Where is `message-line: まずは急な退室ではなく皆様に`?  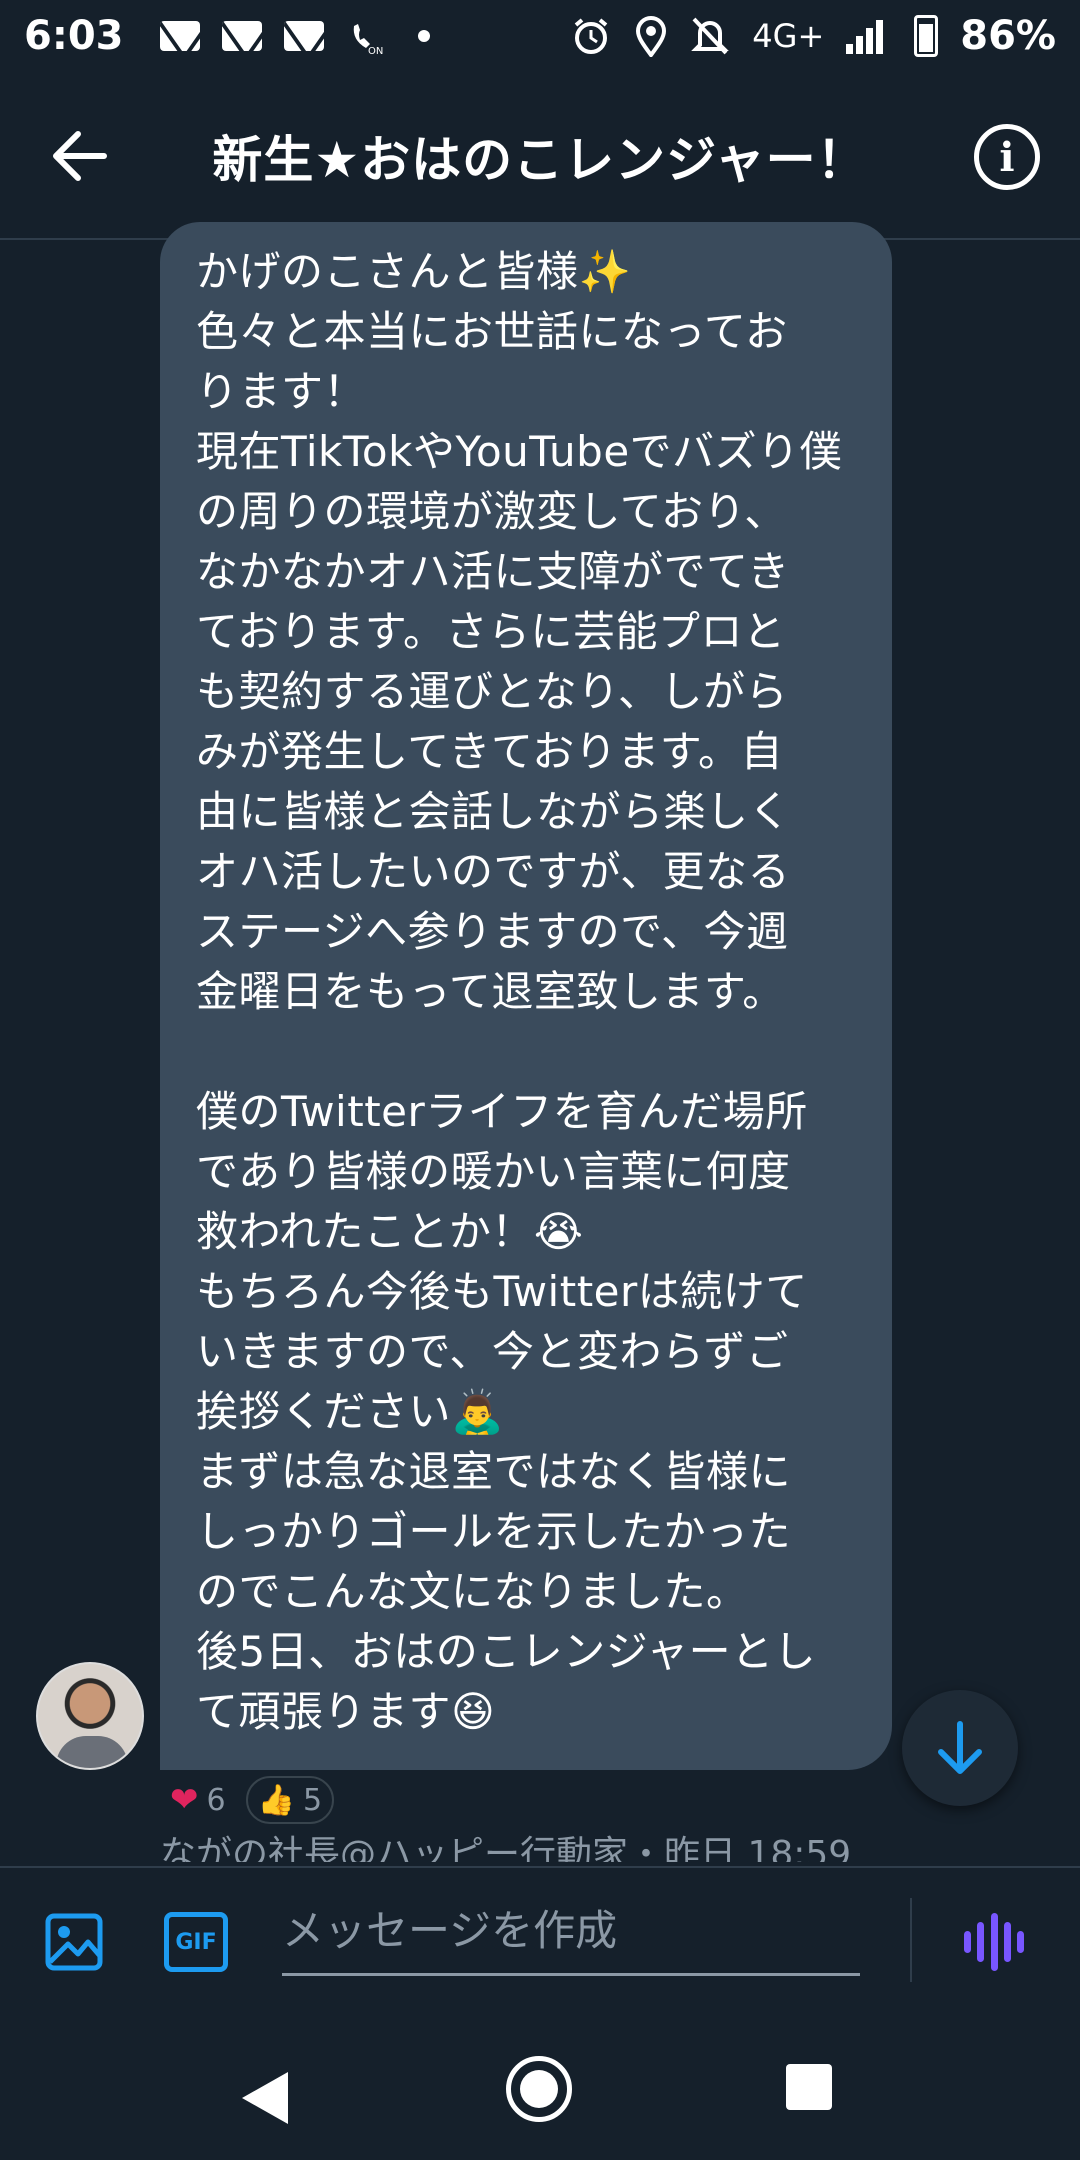
message-line: まずは急な退室ではなく皆様に is located at coordinates (494, 1471).